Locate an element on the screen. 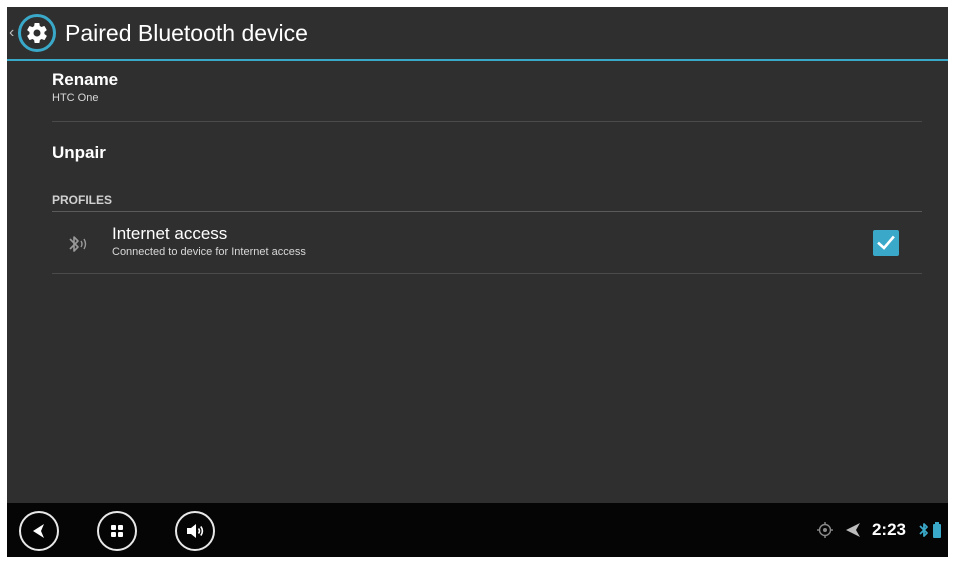 The height and width of the screenshot is (564, 955). checkmark-icon is located at coordinates (886, 242).